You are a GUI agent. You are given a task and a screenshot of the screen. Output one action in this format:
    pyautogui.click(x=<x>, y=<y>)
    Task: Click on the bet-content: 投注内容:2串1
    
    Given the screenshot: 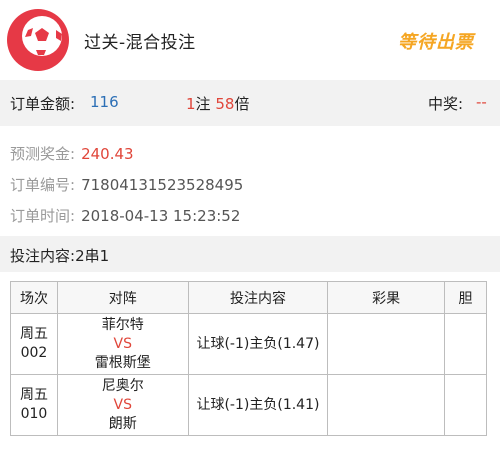 What is the action you would take?
    pyautogui.click(x=59, y=255)
    